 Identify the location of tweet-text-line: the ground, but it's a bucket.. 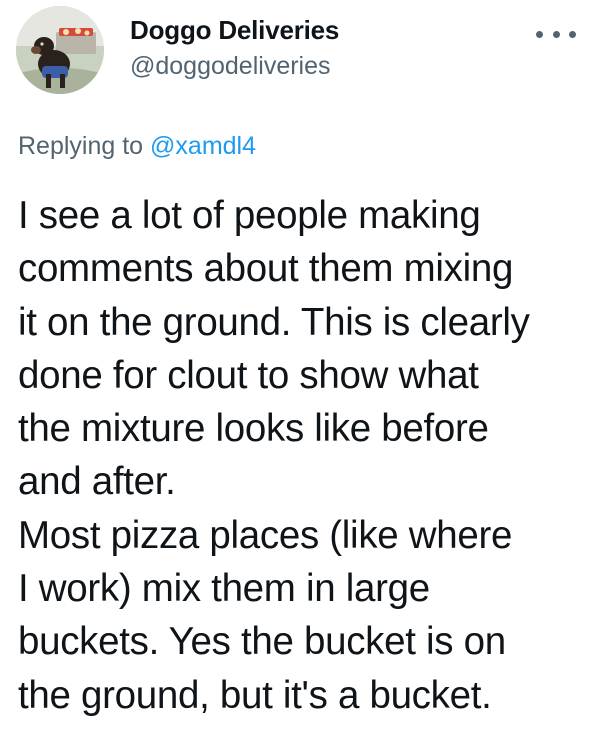
(255, 695).